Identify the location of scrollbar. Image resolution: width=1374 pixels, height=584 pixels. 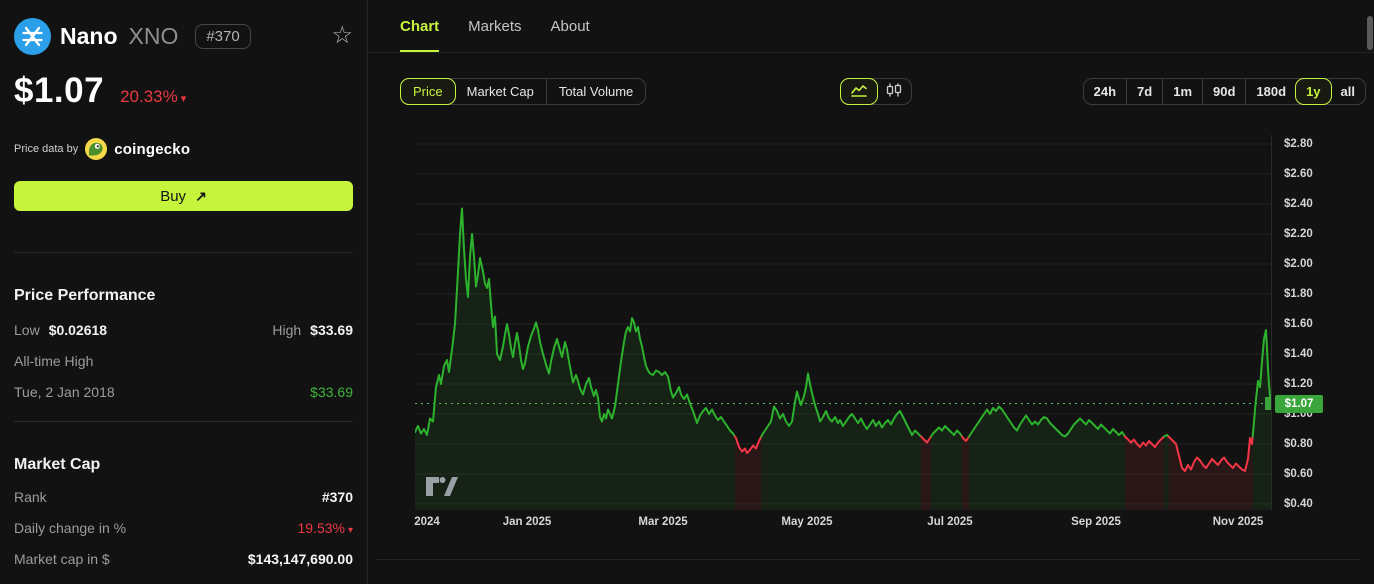
(1370, 33).